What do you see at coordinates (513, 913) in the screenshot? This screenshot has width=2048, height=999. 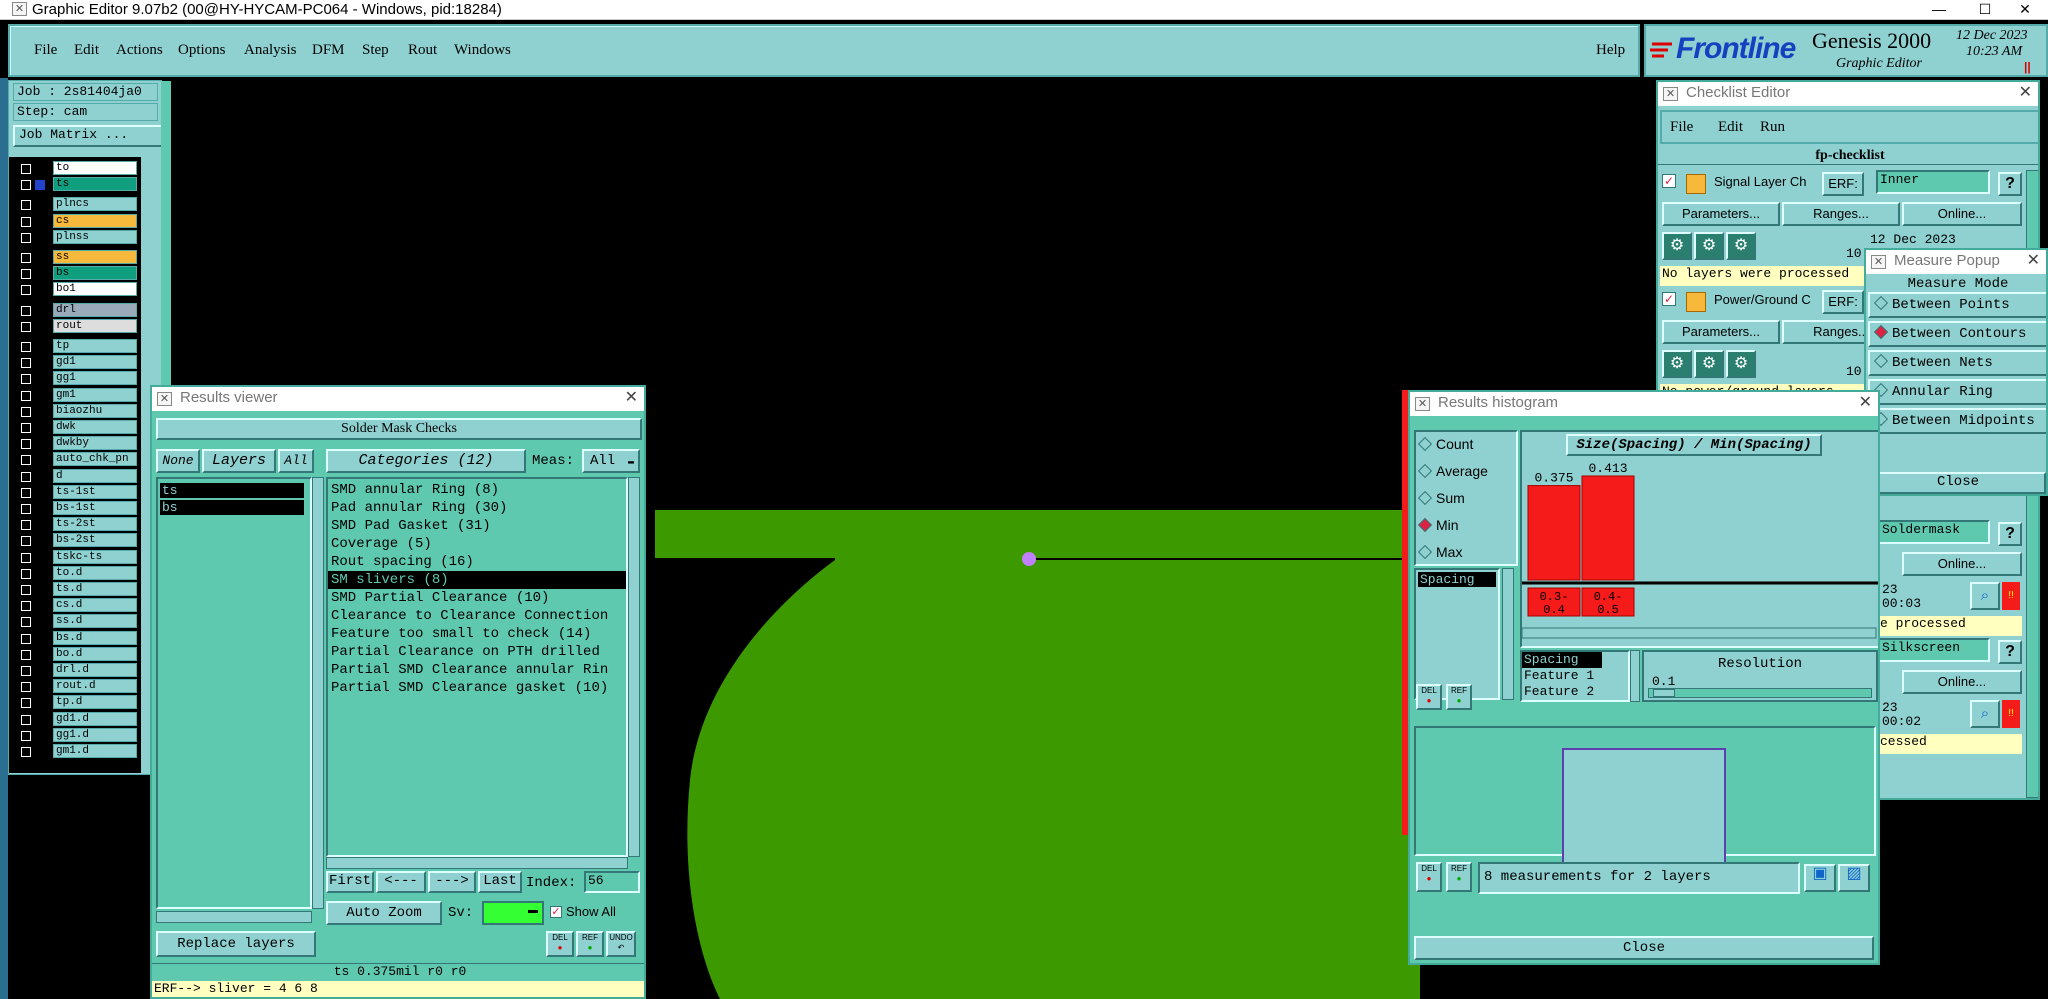 I see `sv-color-select: ▬` at bounding box center [513, 913].